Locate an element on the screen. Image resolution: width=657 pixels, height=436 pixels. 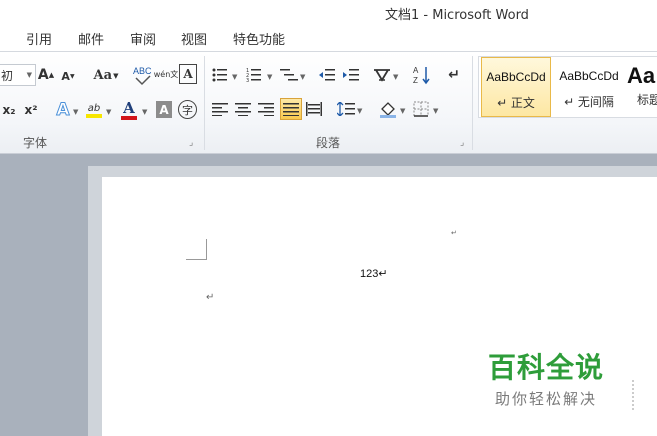
align-right-icon is located at coordinates (266, 109).